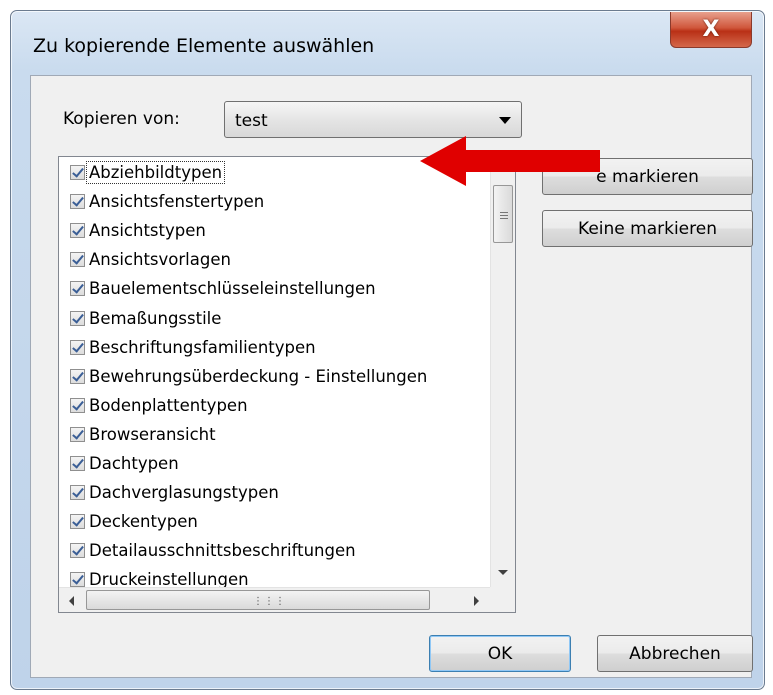  What do you see at coordinates (184, 493) in the screenshot?
I see `list-item-label: Dachverglasungstypen` at bounding box center [184, 493].